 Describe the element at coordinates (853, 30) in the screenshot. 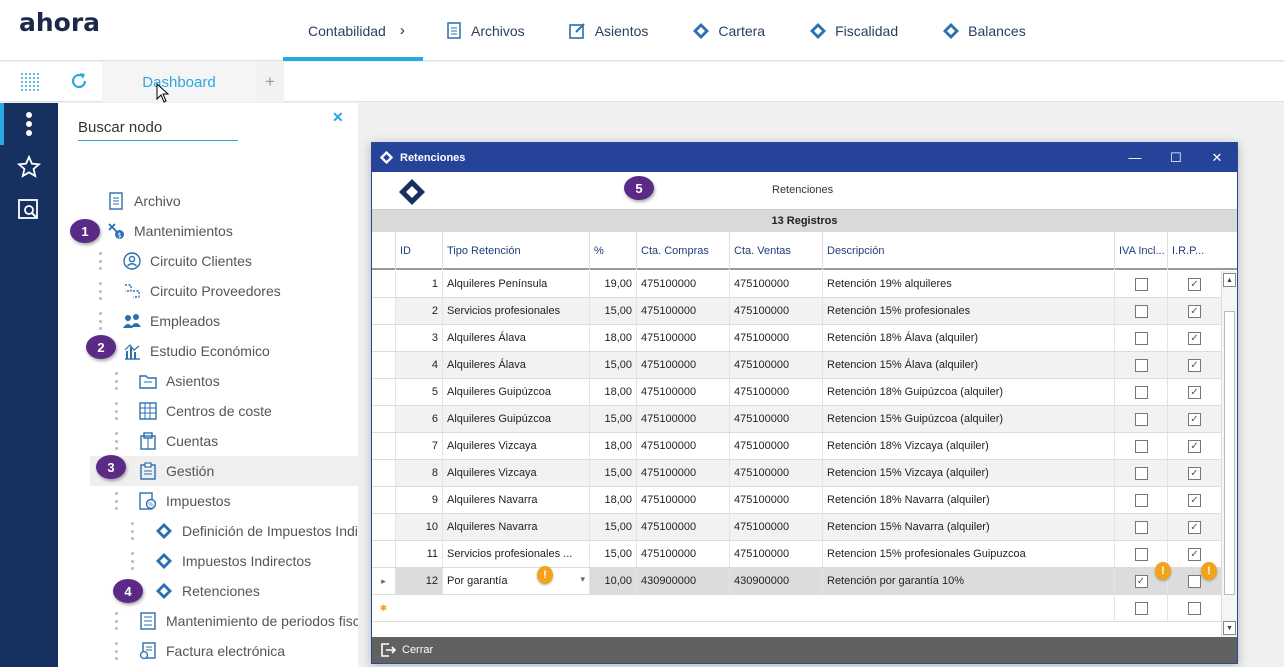

I see `nav-fiscalidad: Fiscalidad` at that location.